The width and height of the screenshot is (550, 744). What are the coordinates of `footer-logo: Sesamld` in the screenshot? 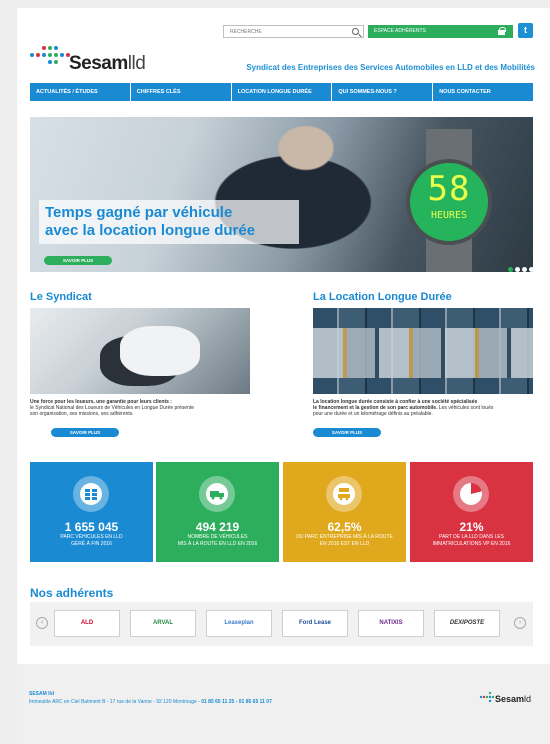 It's located at (508, 698).